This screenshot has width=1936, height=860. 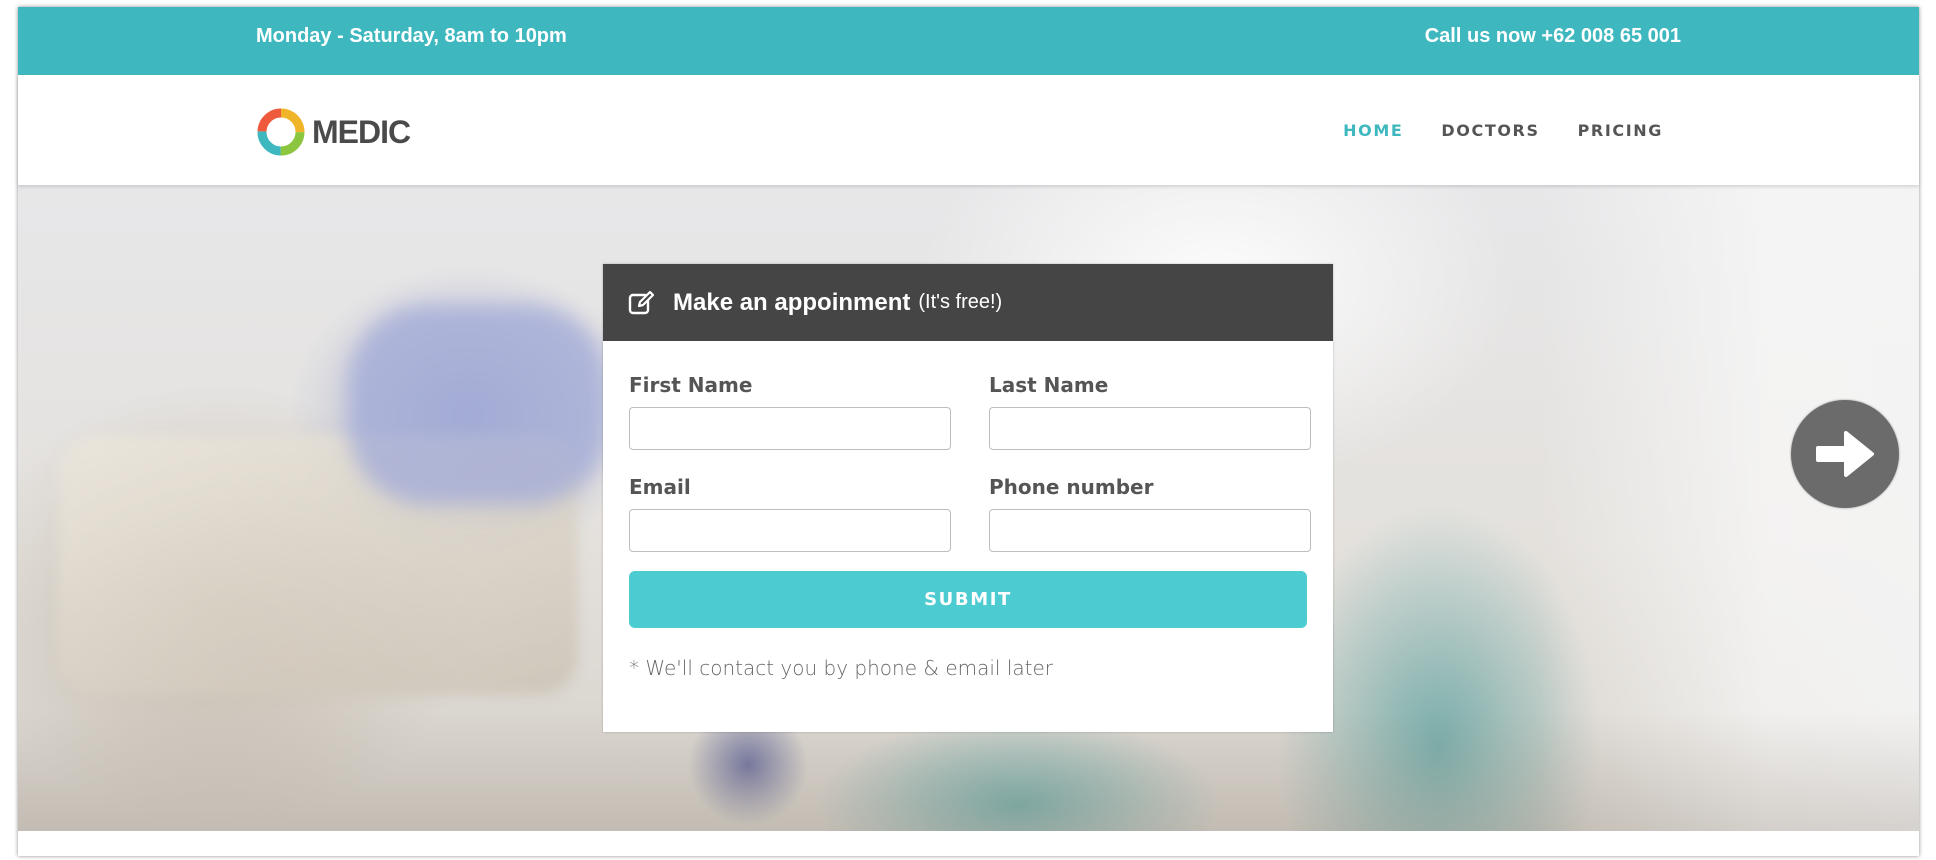 I want to click on nav-pricing: PRICING, so click(x=1620, y=130).